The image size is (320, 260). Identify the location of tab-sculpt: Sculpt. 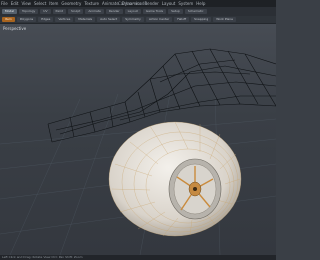
(75, 11).